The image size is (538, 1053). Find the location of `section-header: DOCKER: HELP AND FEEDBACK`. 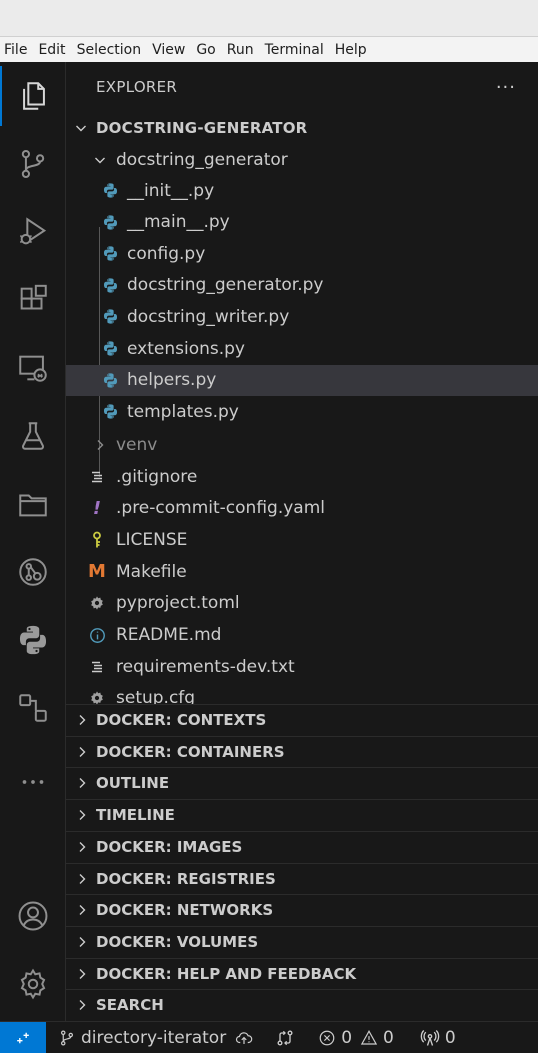

section-header: DOCKER: HELP AND FEEDBACK is located at coordinates (302, 973).